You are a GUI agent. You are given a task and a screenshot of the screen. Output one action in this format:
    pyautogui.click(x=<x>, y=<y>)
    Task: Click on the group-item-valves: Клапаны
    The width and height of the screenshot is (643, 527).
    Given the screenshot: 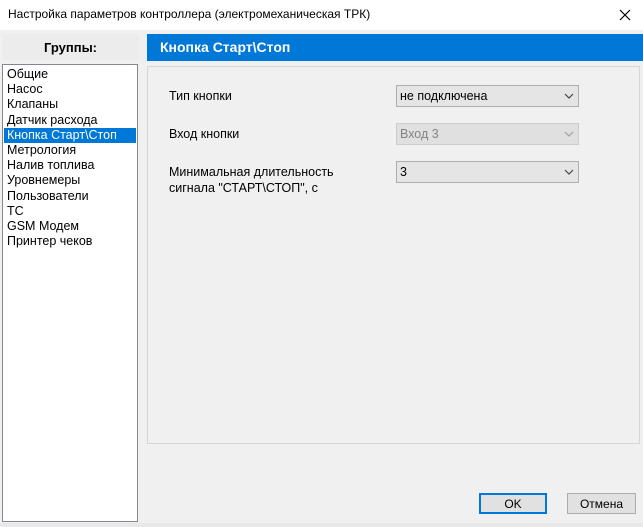 What is the action you would take?
    pyautogui.click(x=70, y=104)
    